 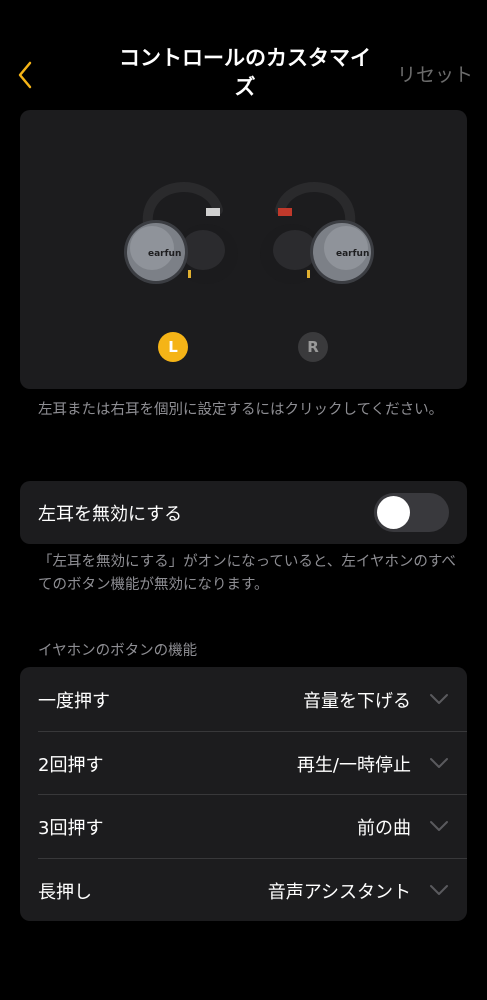 What do you see at coordinates (357, 701) in the screenshot?
I see `row-value: 音量を下げる` at bounding box center [357, 701].